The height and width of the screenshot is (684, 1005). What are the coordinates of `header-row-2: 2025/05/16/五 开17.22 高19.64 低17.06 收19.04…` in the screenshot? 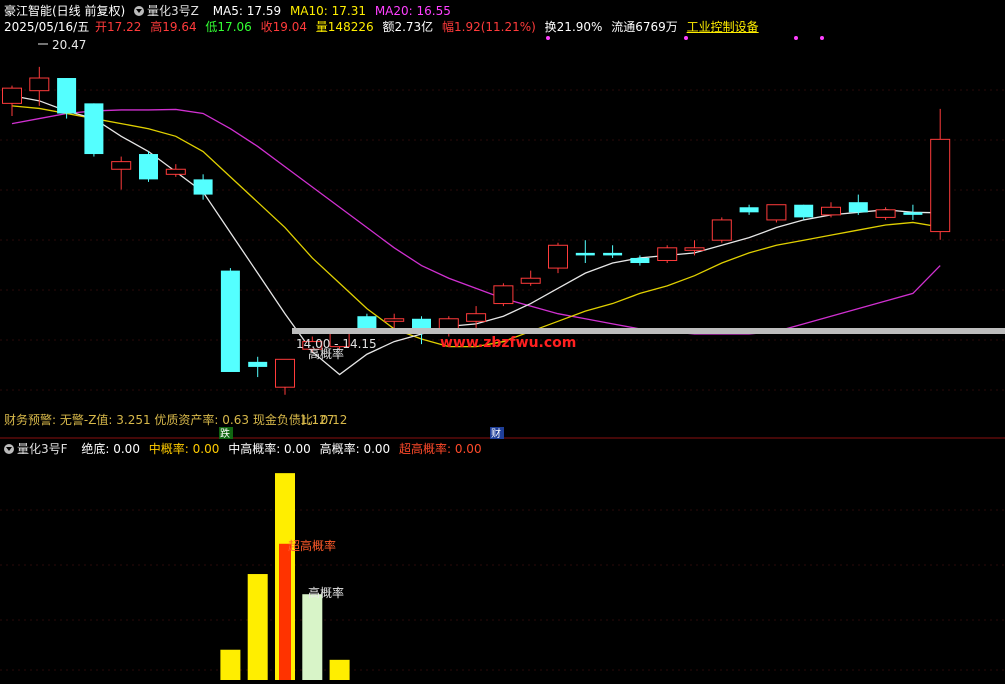 It's located at (384, 27).